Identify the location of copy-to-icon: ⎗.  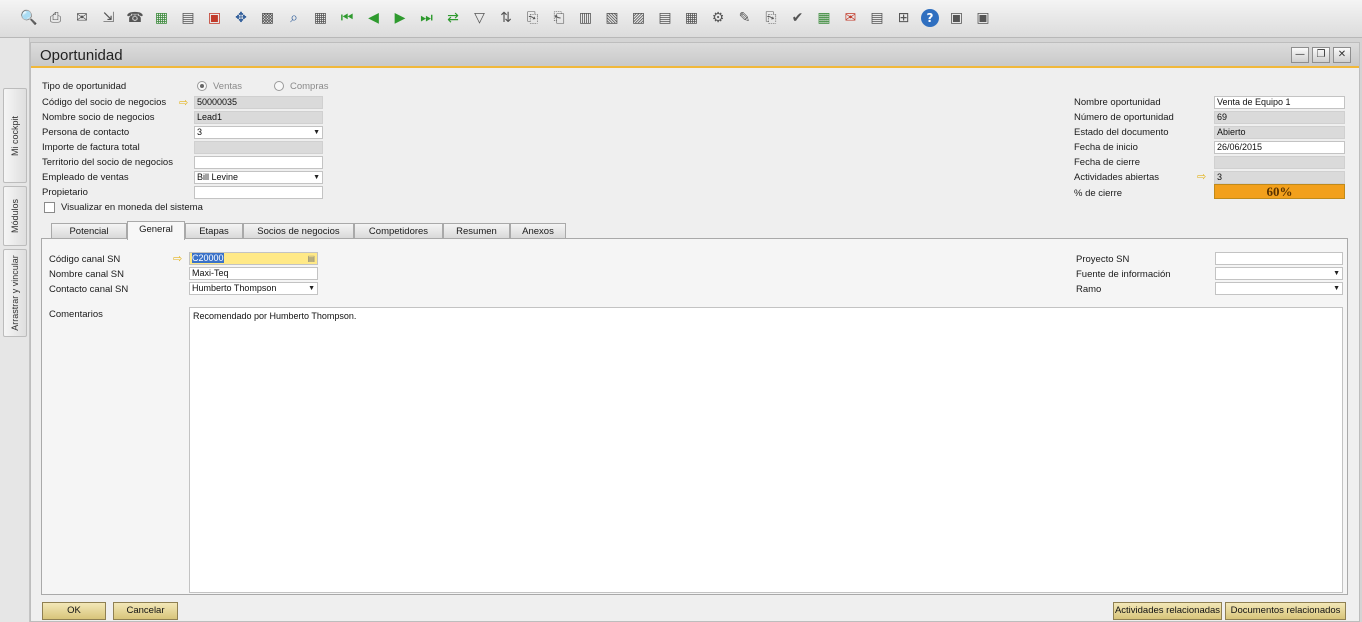
(559, 18).